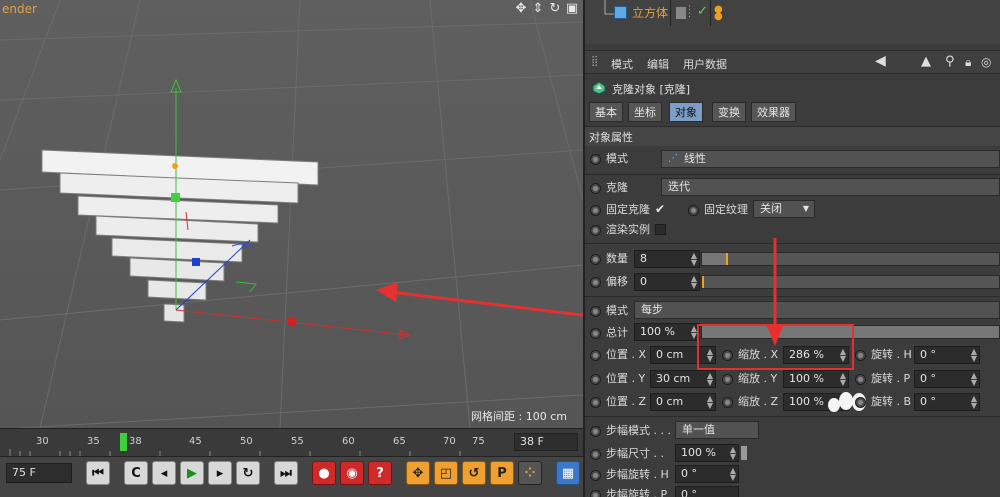 Image resolution: width=1000 pixels, height=497 pixels. What do you see at coordinates (595, 493) in the screenshot?
I see `step-rot-p-radio` at bounding box center [595, 493].